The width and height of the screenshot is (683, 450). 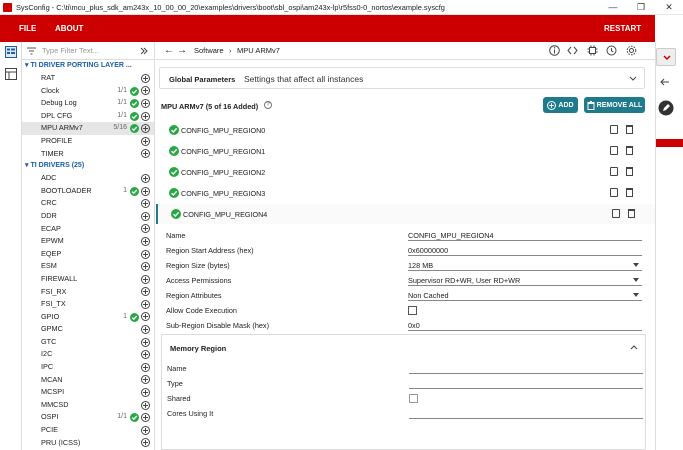 What do you see at coordinates (88, 178) in the screenshot?
I see `sidebar-item-adc: ADC` at bounding box center [88, 178].